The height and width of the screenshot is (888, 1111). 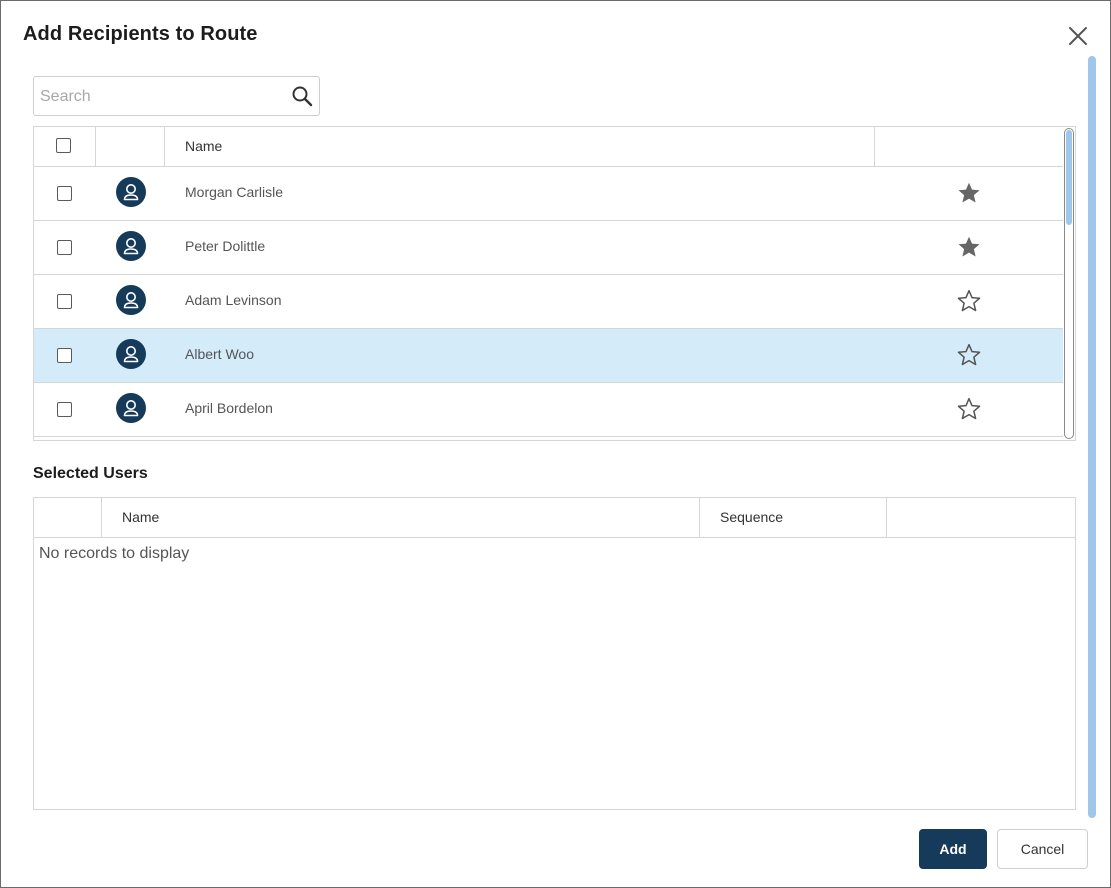 I want to click on sequence-column-header: Sequence, so click(x=793, y=518).